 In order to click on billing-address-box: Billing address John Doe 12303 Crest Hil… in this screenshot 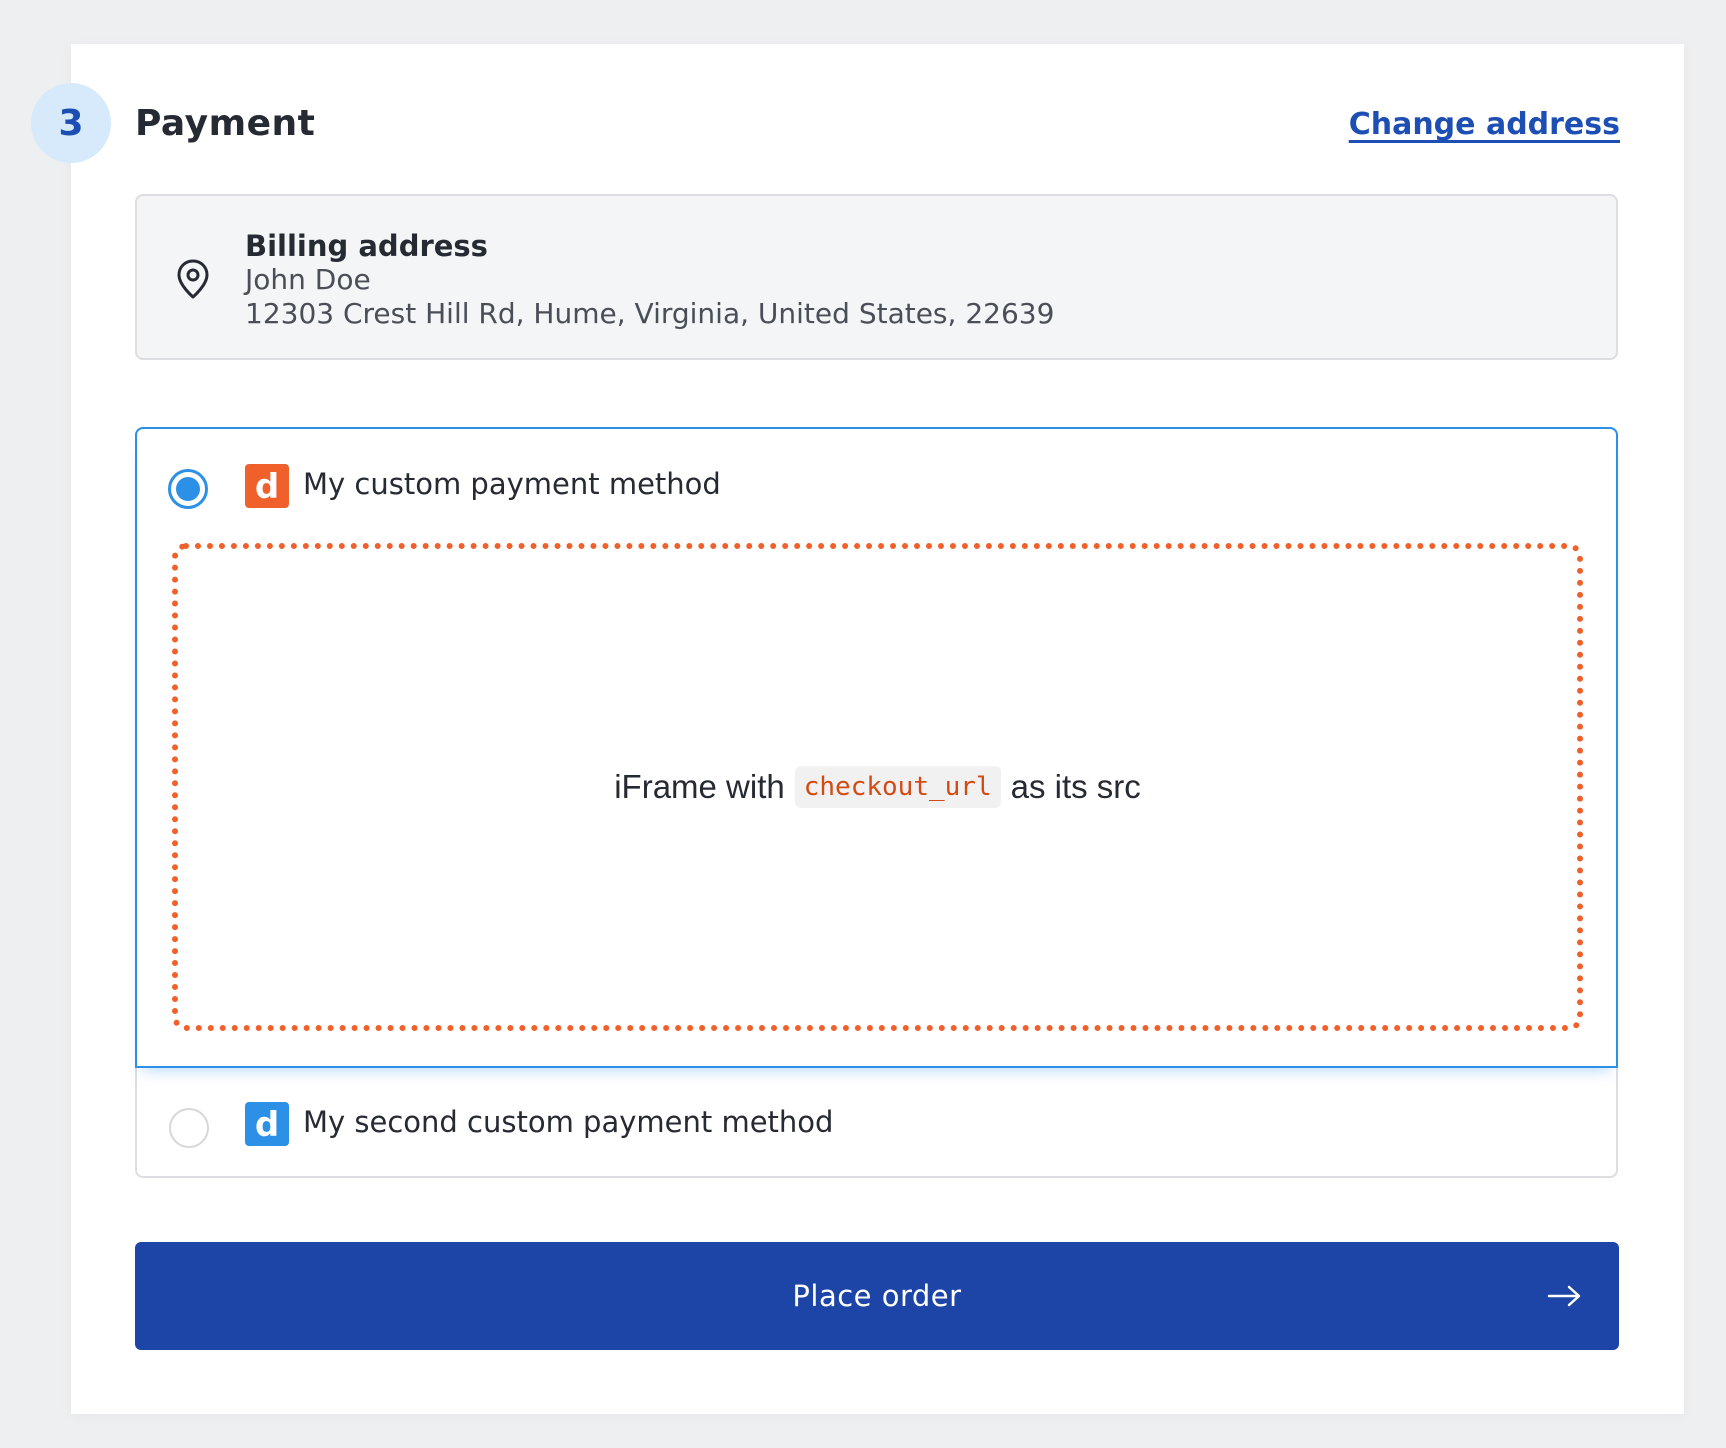, I will do `click(876, 277)`.